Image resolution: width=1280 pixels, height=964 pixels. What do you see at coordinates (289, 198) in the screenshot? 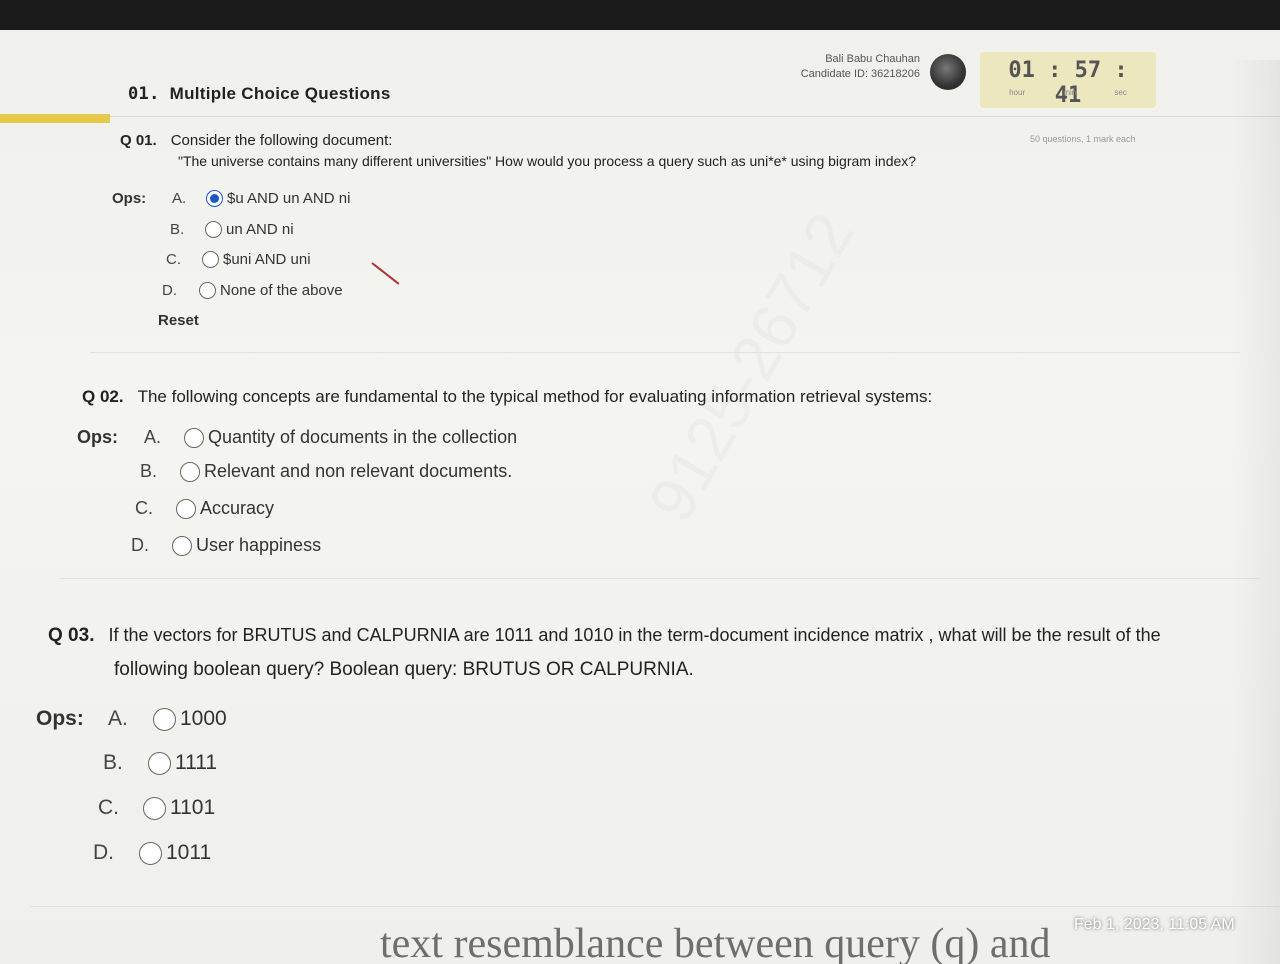
I see `option-text: $u AND un AND ni` at bounding box center [289, 198].